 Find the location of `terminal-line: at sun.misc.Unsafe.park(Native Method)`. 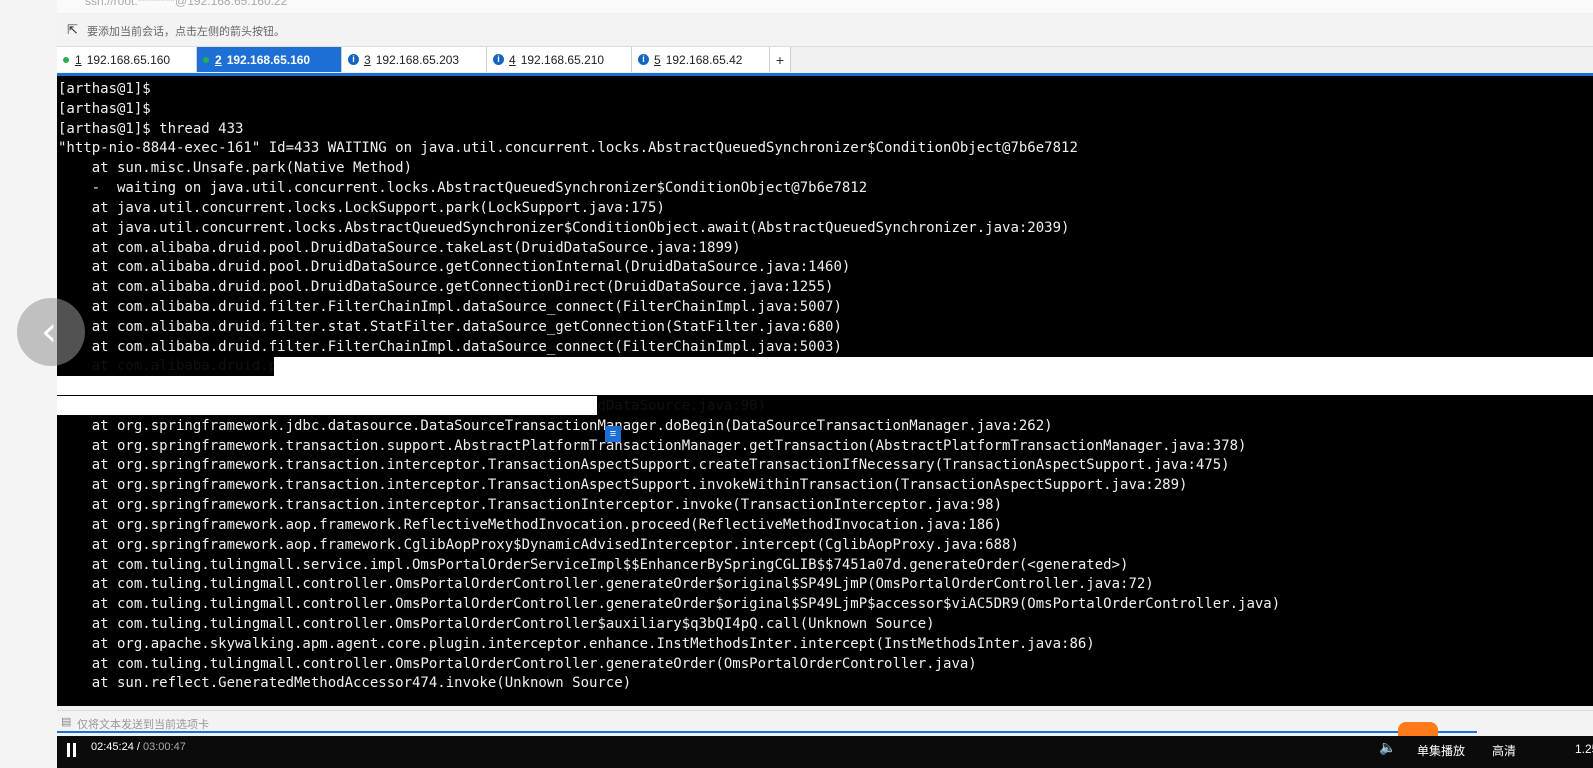

terminal-line: at sun.misc.Unsafe.park(Native Method) is located at coordinates (235, 168).